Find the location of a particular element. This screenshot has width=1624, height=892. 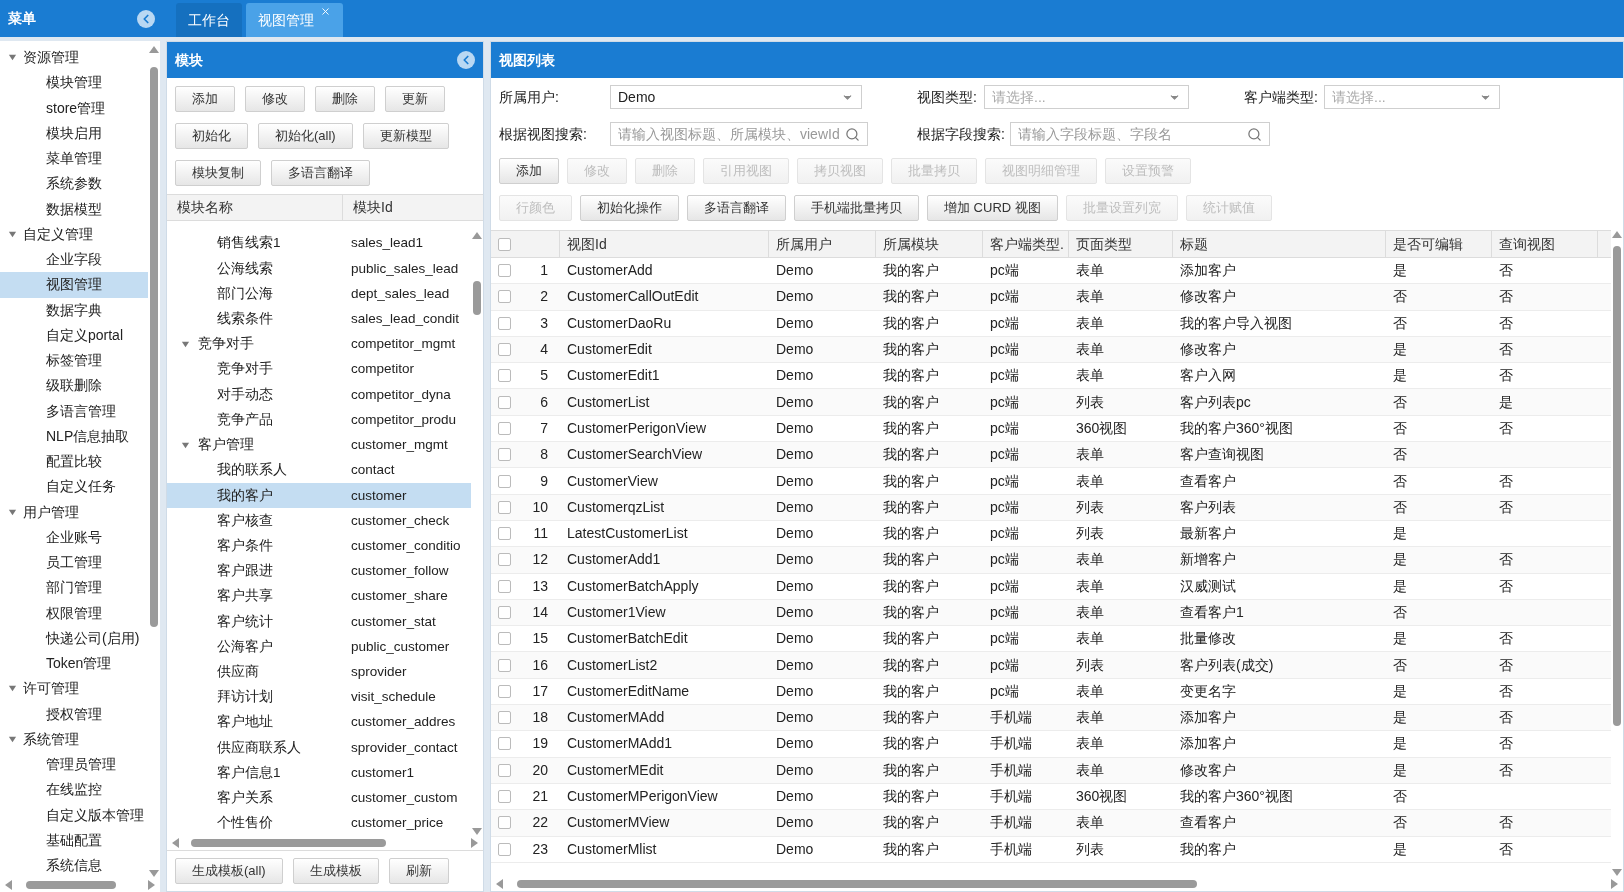

tree-item: store管理 is located at coordinates (74, 108).